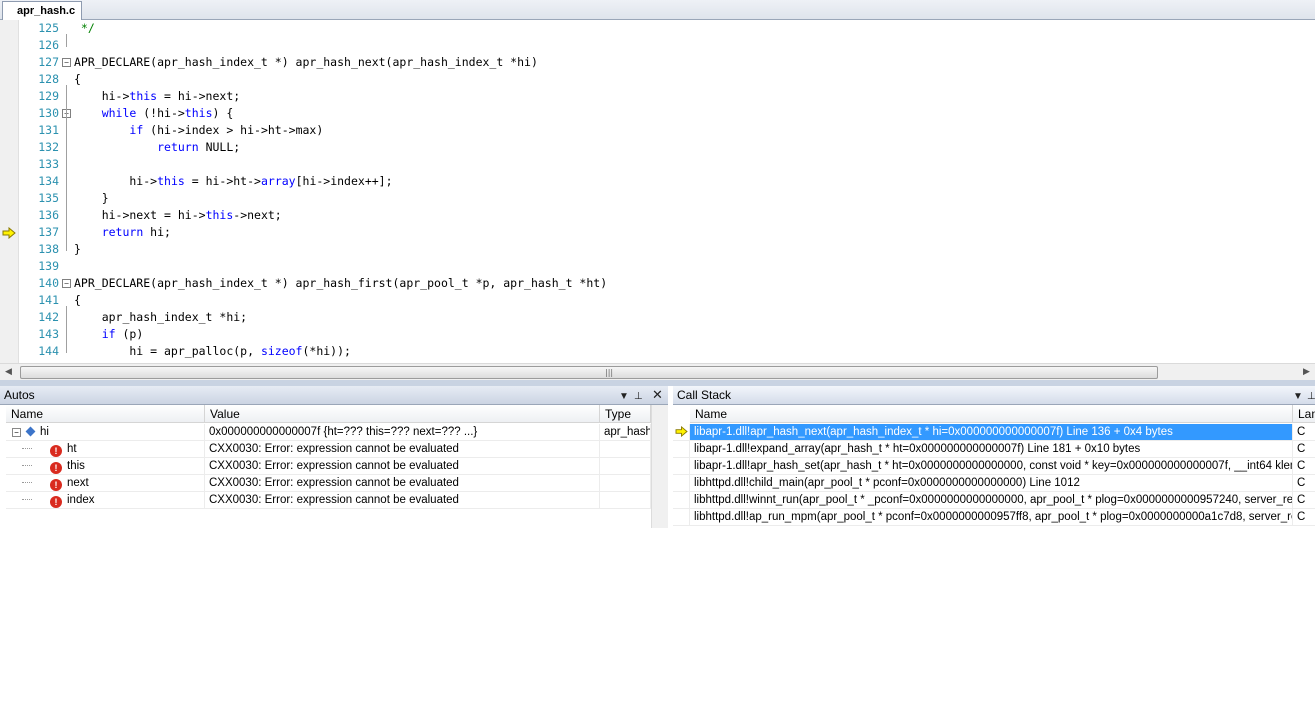 This screenshot has height=707, width=1315. I want to click on editor-horizontal-scrollbar: ◀ ||| ▶, so click(657, 371).